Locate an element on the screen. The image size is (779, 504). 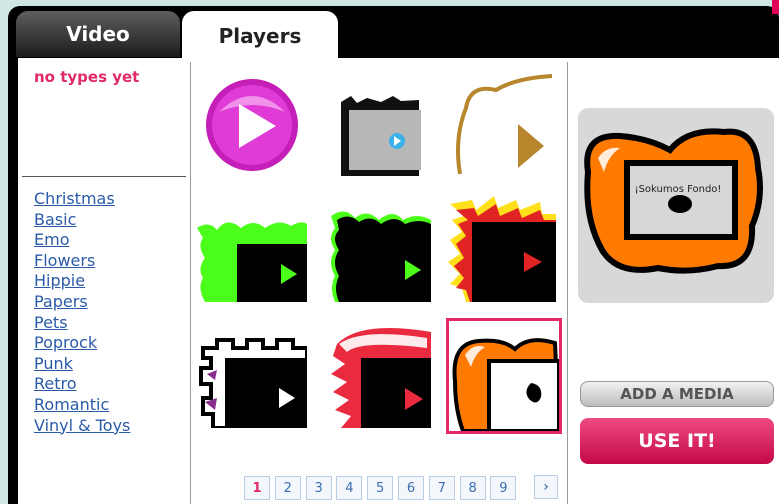
player-thumb-black-splat is located at coordinates (376, 247).